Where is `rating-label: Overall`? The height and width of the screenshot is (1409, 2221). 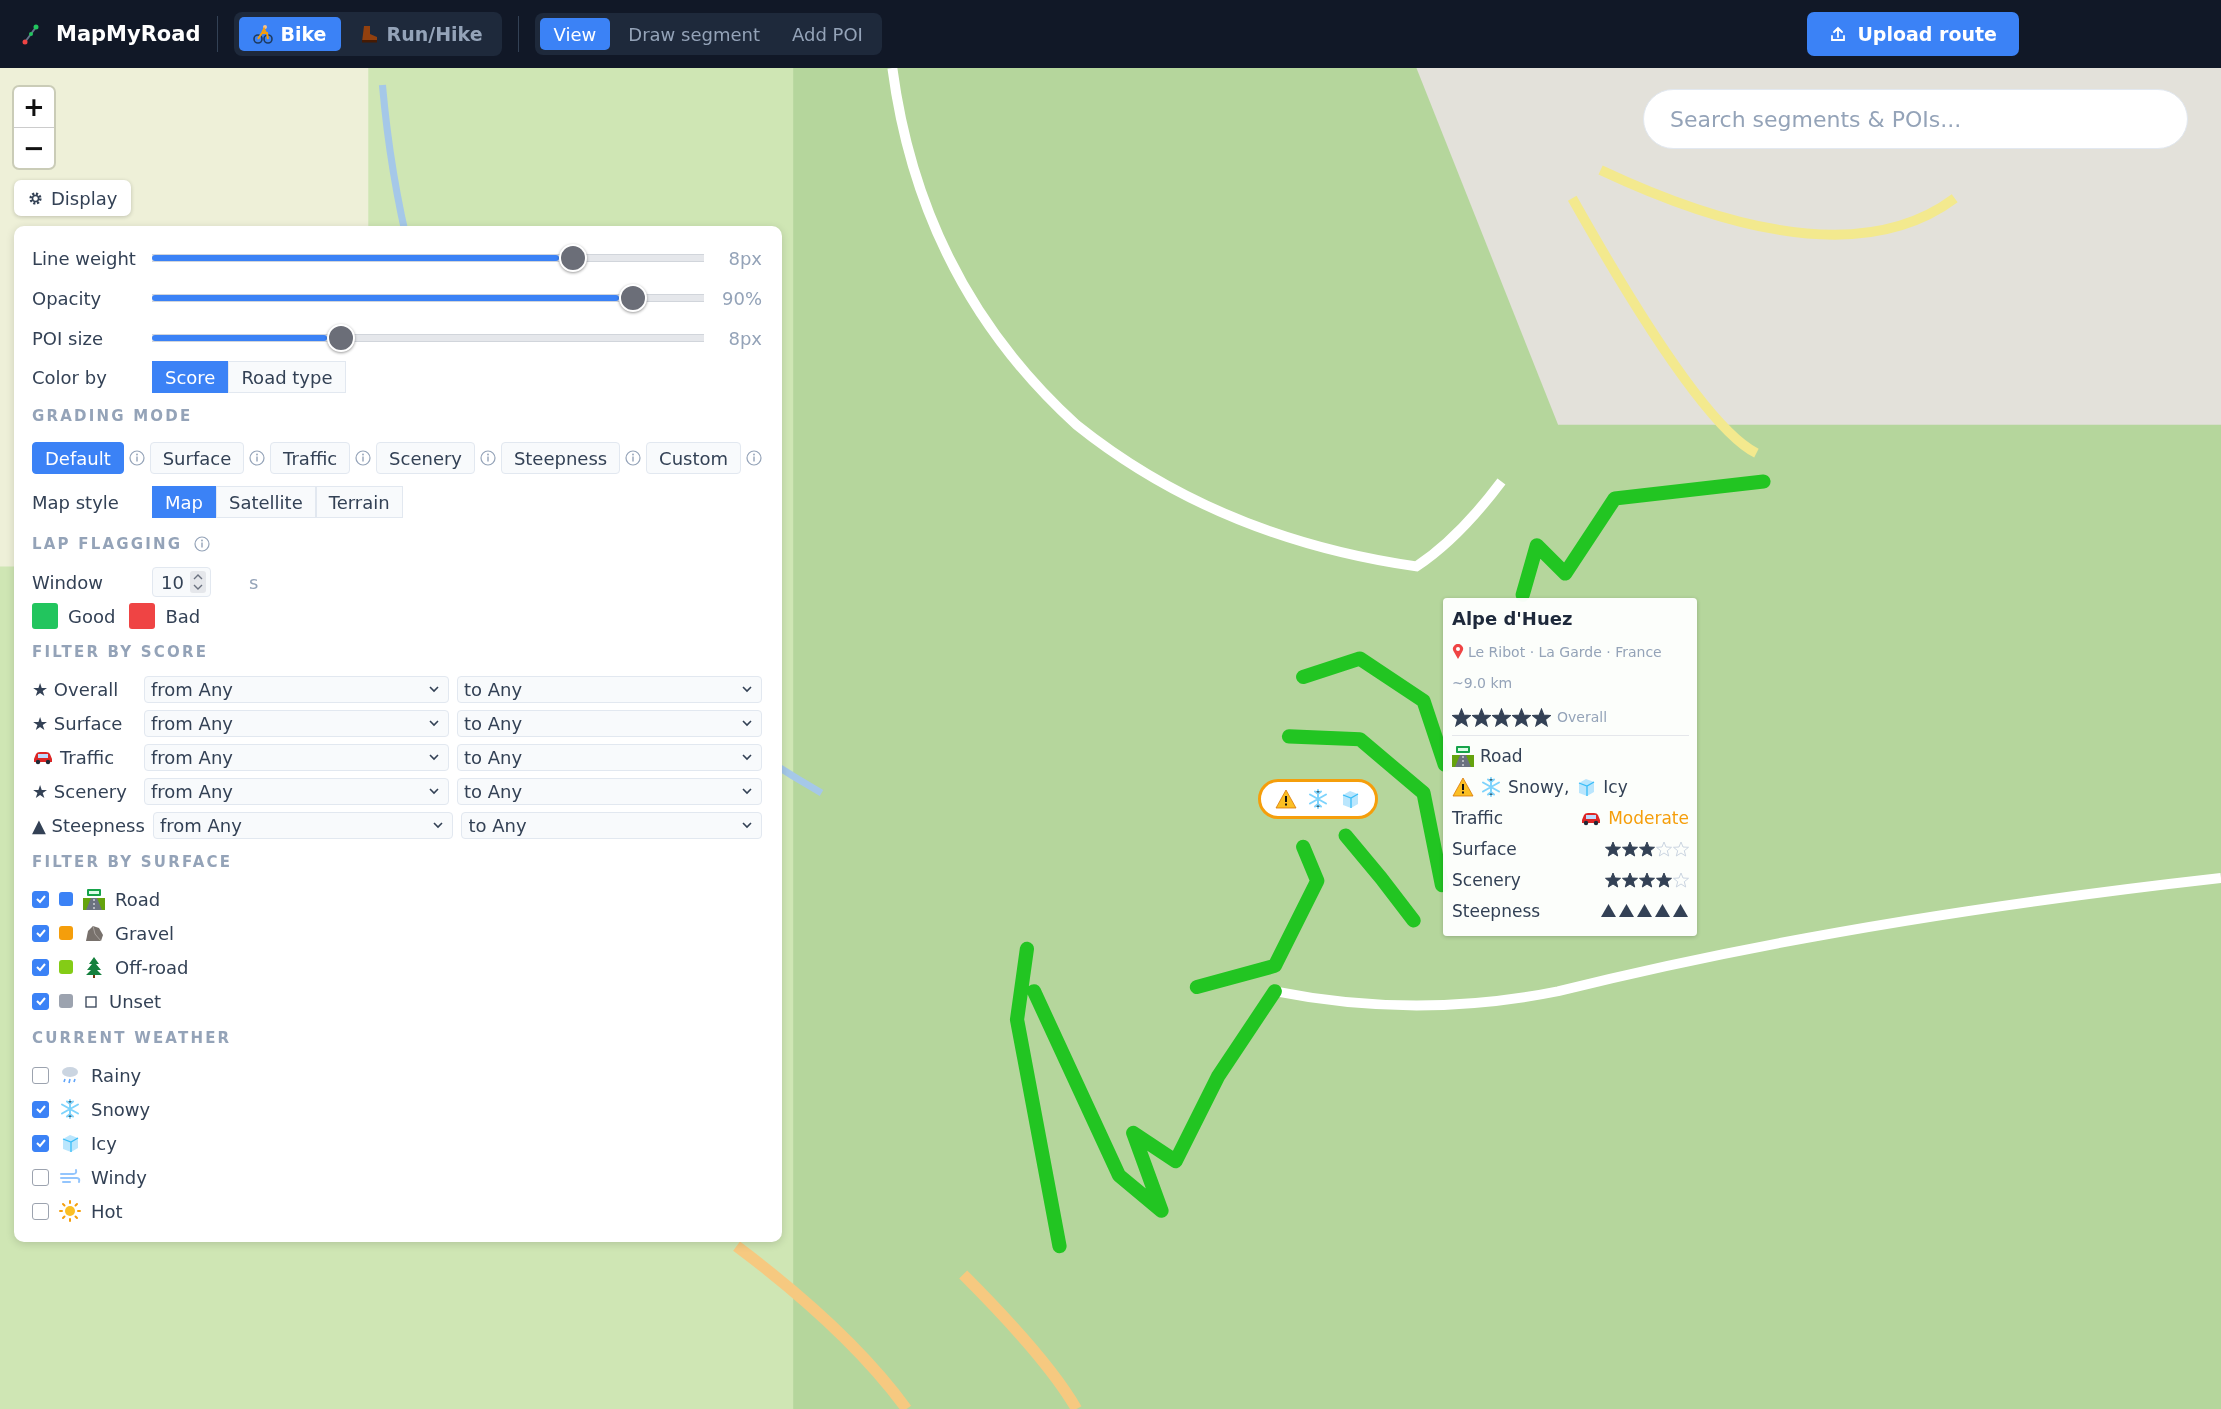
rating-label: Overall is located at coordinates (1582, 717).